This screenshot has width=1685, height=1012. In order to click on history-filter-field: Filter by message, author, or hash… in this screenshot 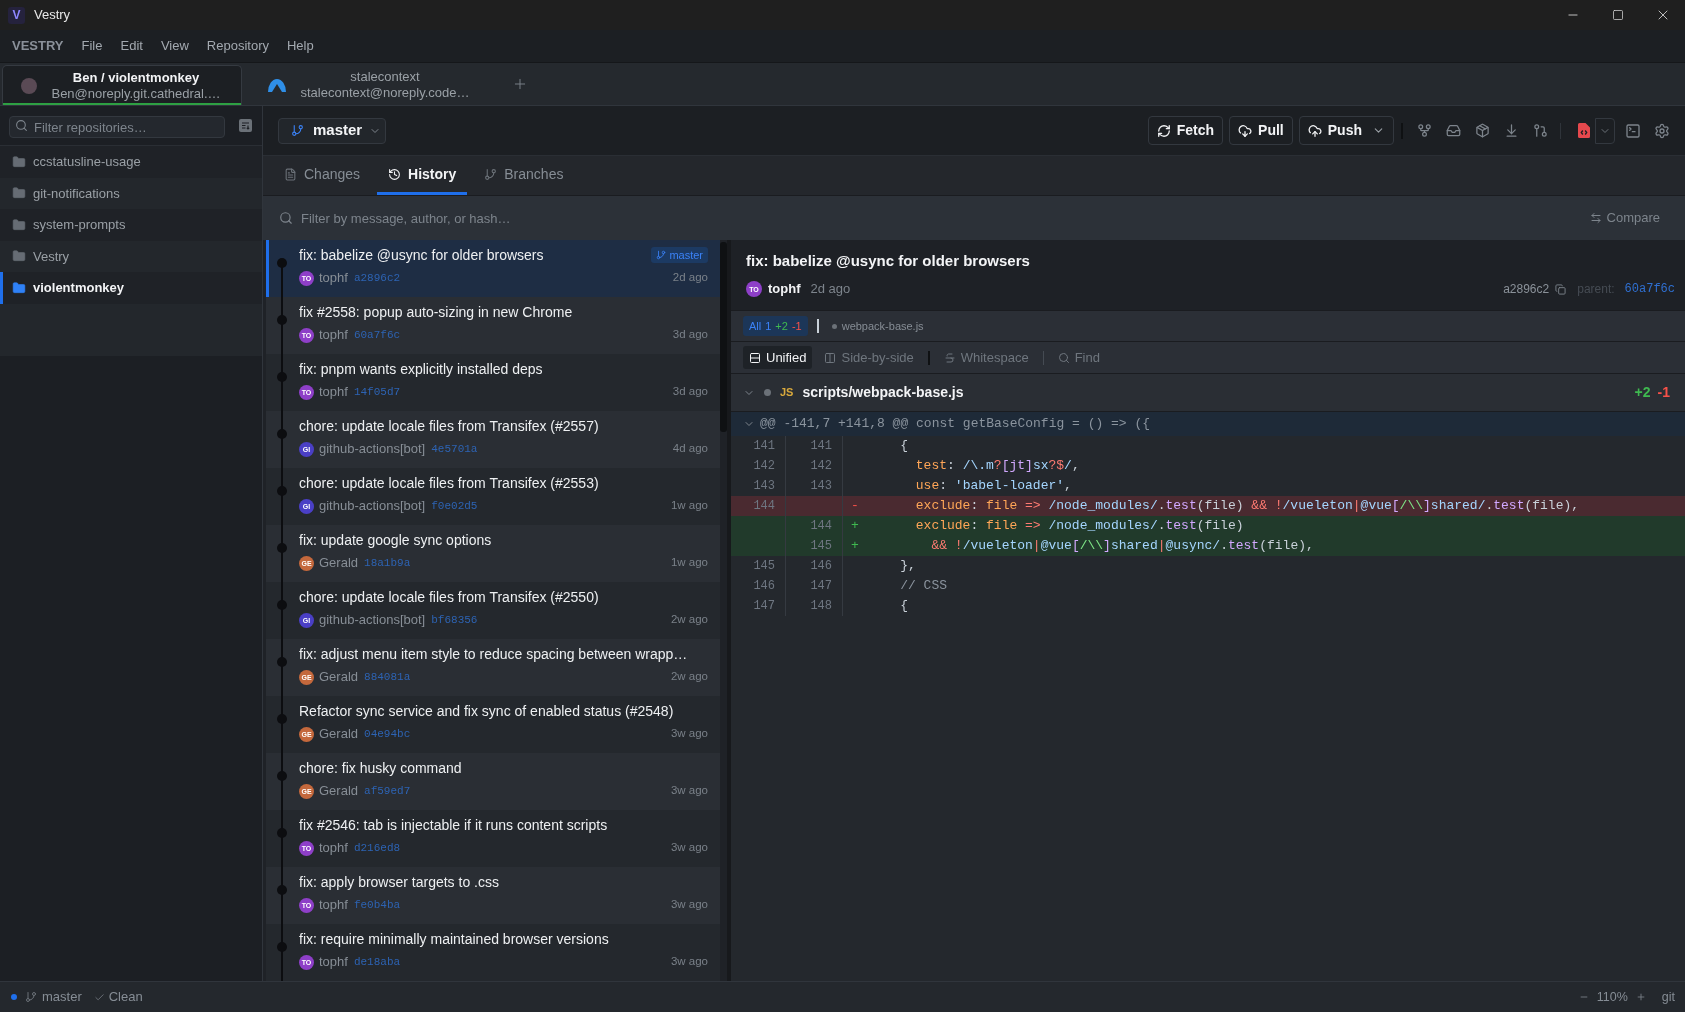, I will do `click(921, 218)`.